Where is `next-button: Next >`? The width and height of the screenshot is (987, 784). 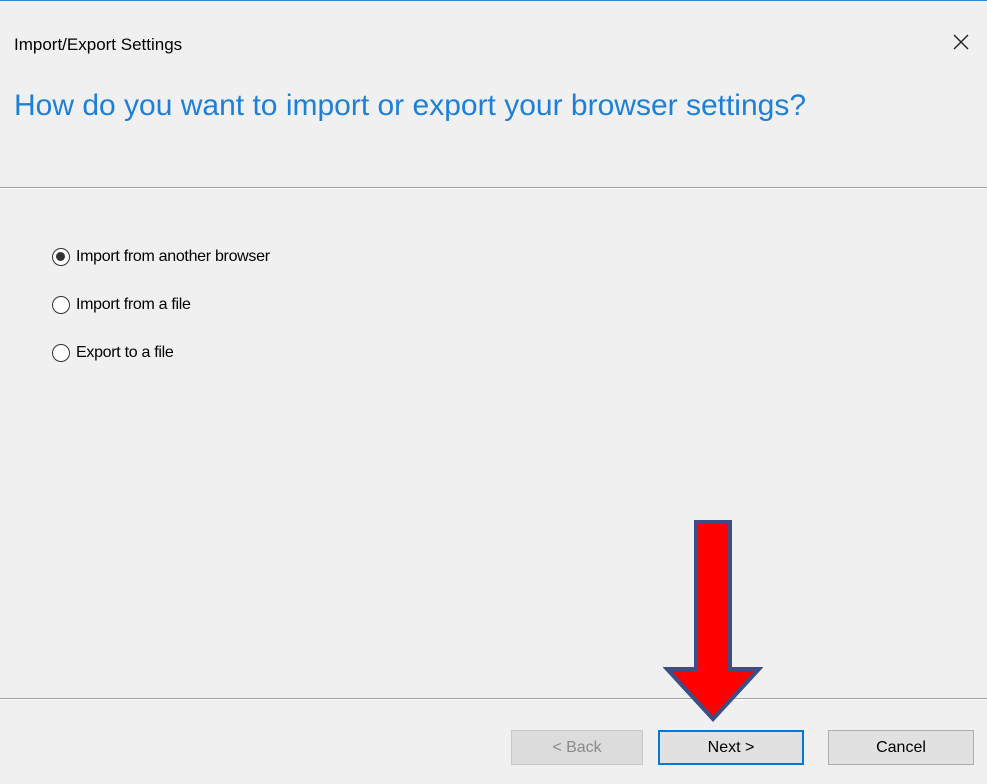 next-button: Next > is located at coordinates (731, 747).